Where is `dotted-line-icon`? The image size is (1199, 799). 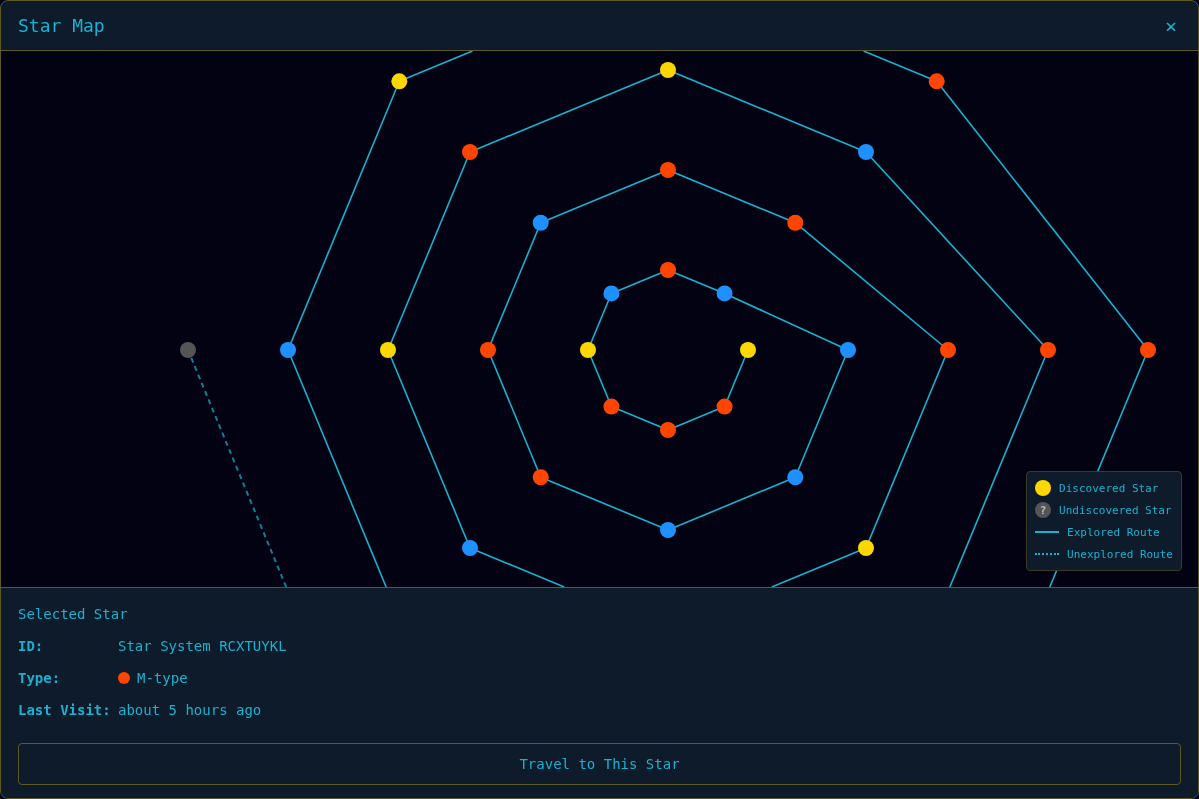 dotted-line-icon is located at coordinates (1047, 554).